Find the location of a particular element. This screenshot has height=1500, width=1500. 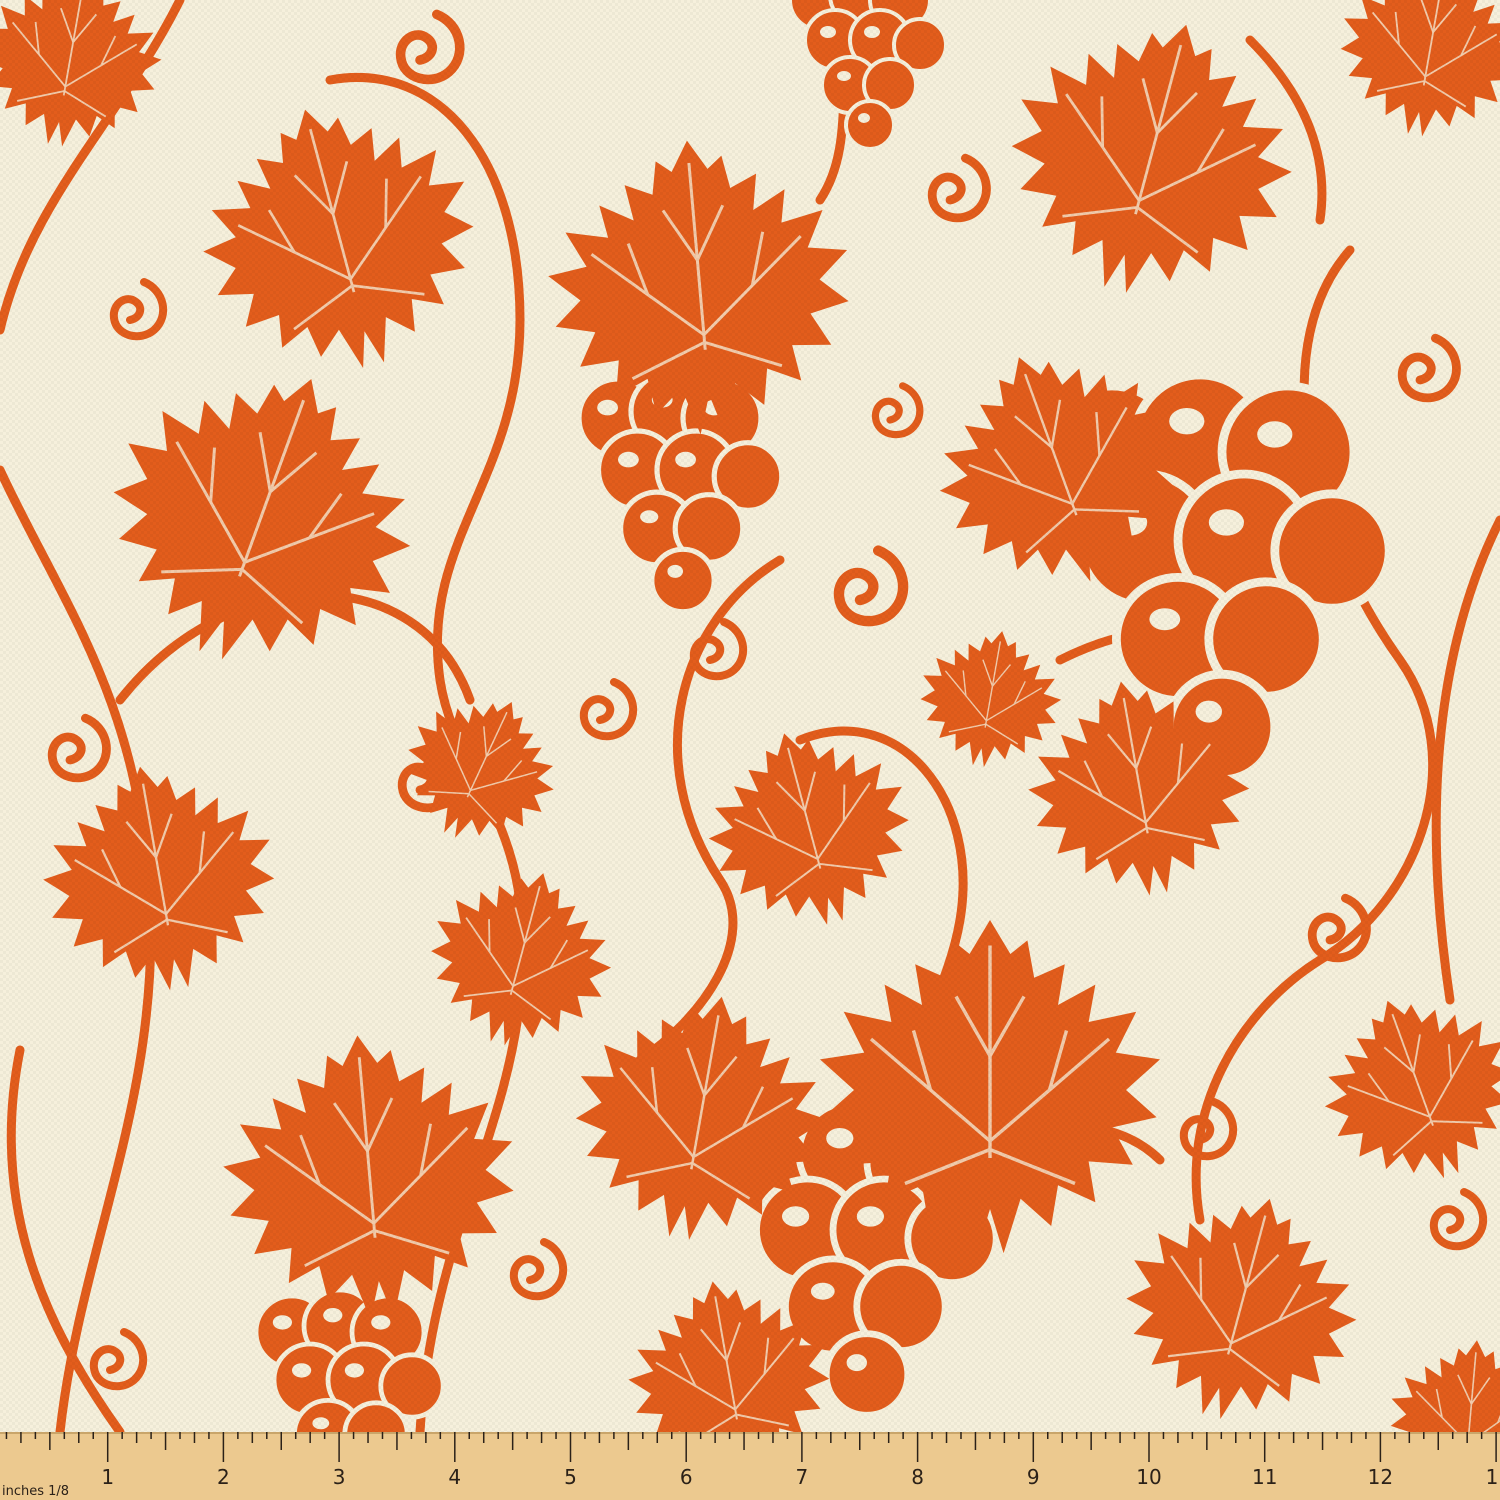

ruler-number: 12 is located at coordinates (1380, 1477).